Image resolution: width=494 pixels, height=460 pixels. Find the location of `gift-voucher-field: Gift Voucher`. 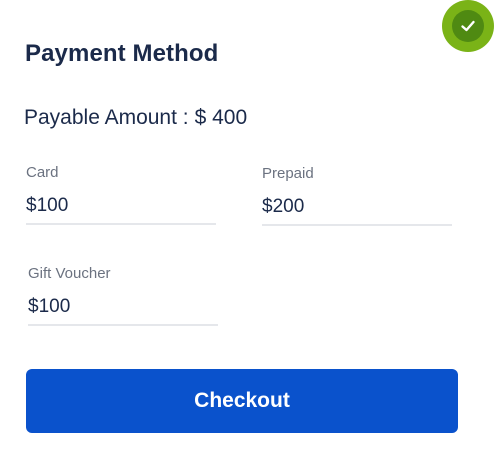

gift-voucher-field: Gift Voucher is located at coordinates (123, 295).